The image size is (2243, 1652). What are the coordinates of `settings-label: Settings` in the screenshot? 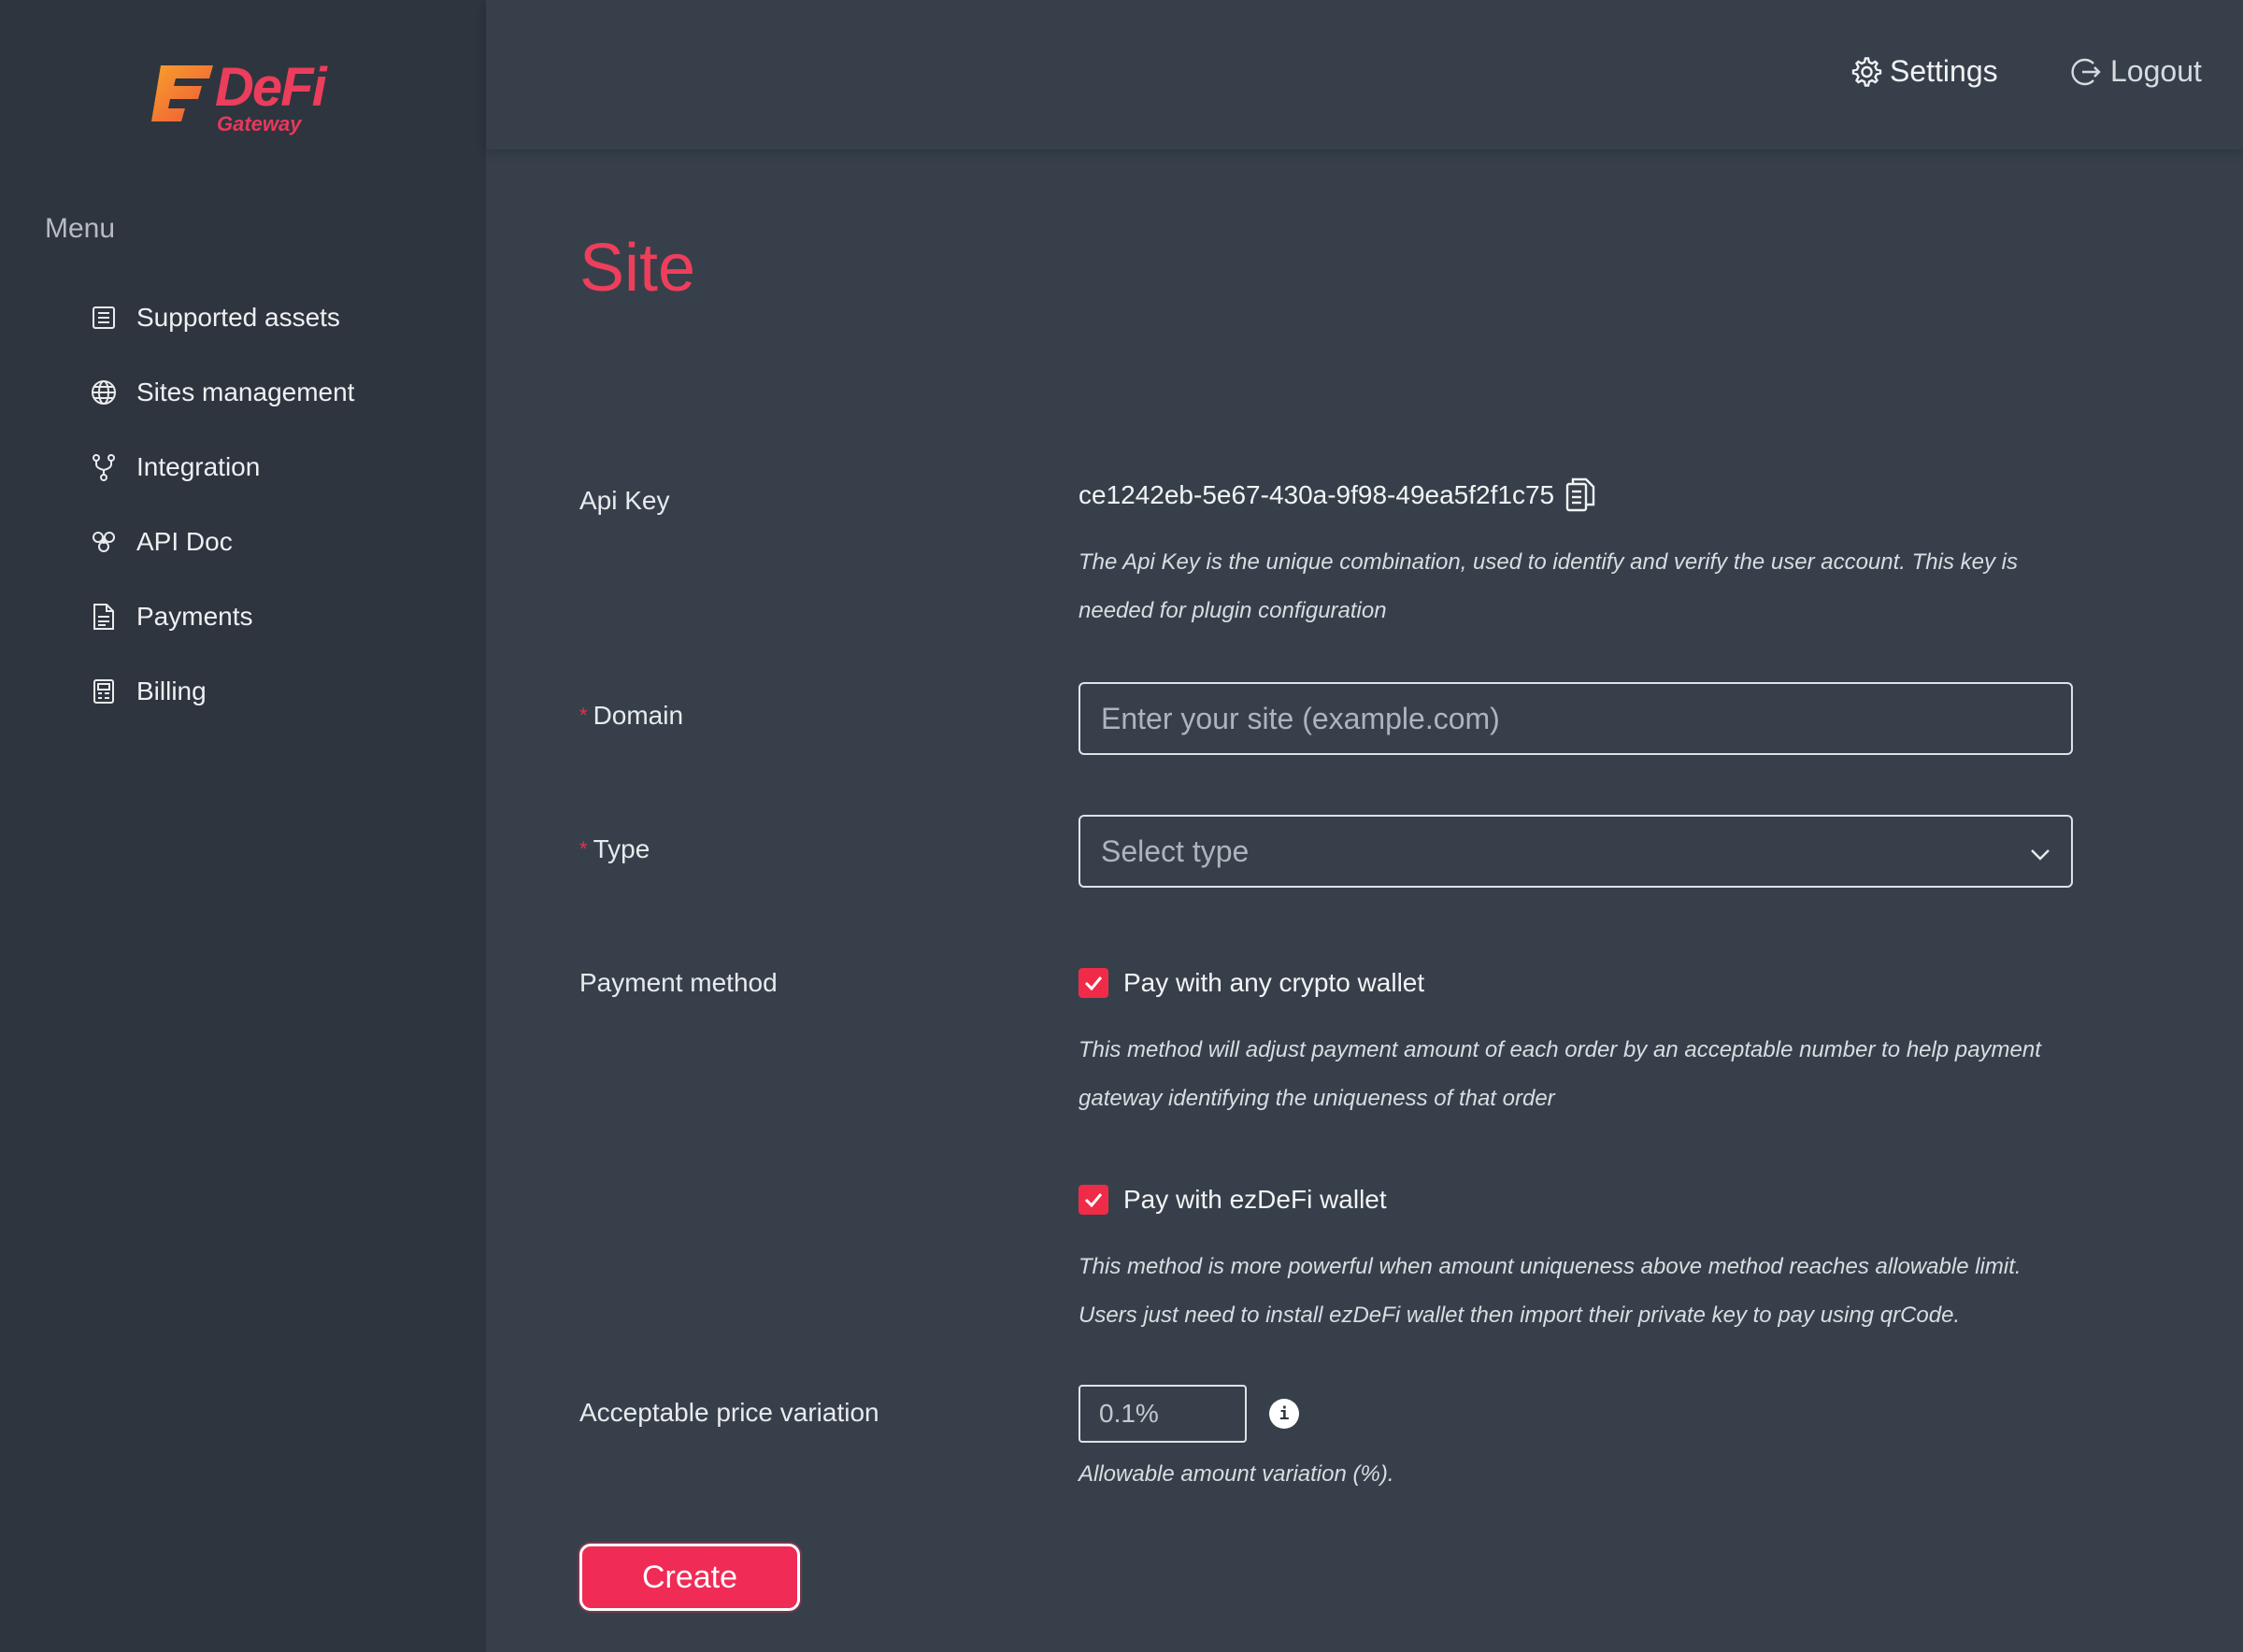 It's located at (1944, 71).